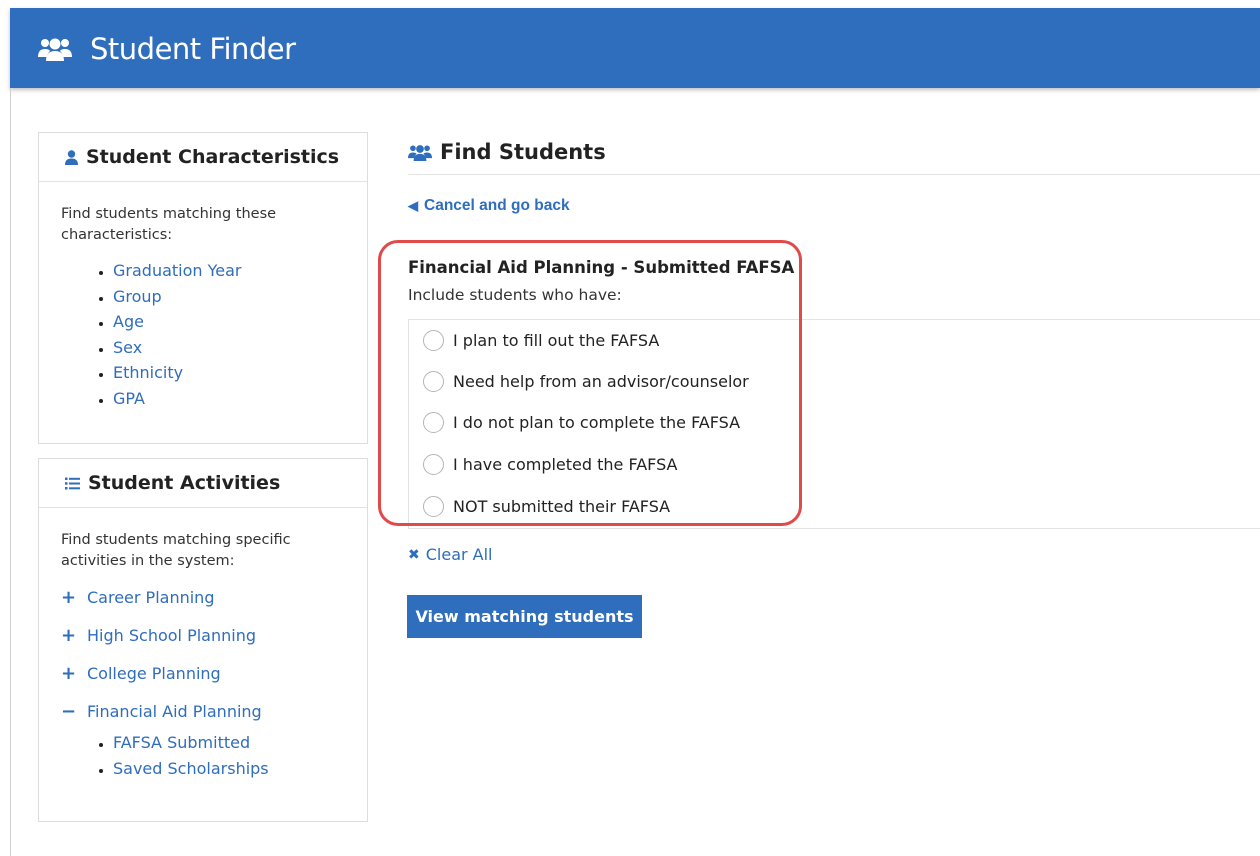  What do you see at coordinates (450, 554) in the screenshot?
I see `clear-all-link: ✖ Clear All` at bounding box center [450, 554].